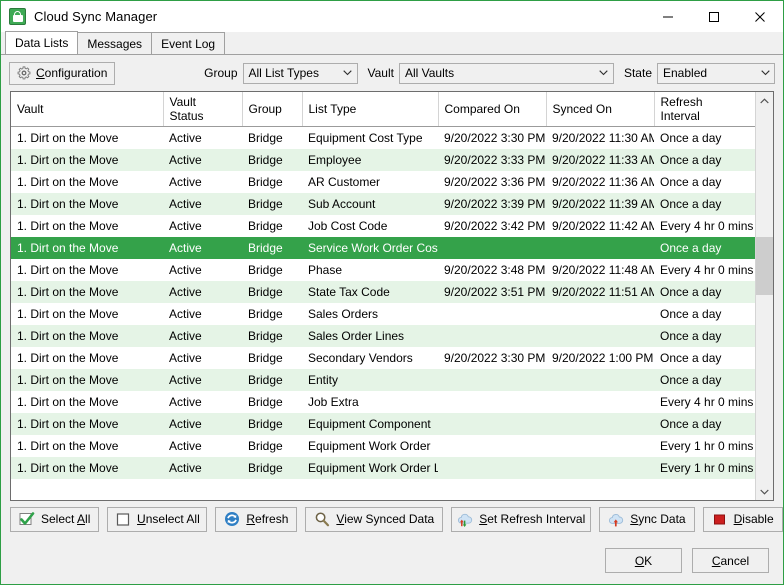  I want to click on cell-list-type: Equipment Work Order, so click(370, 445).